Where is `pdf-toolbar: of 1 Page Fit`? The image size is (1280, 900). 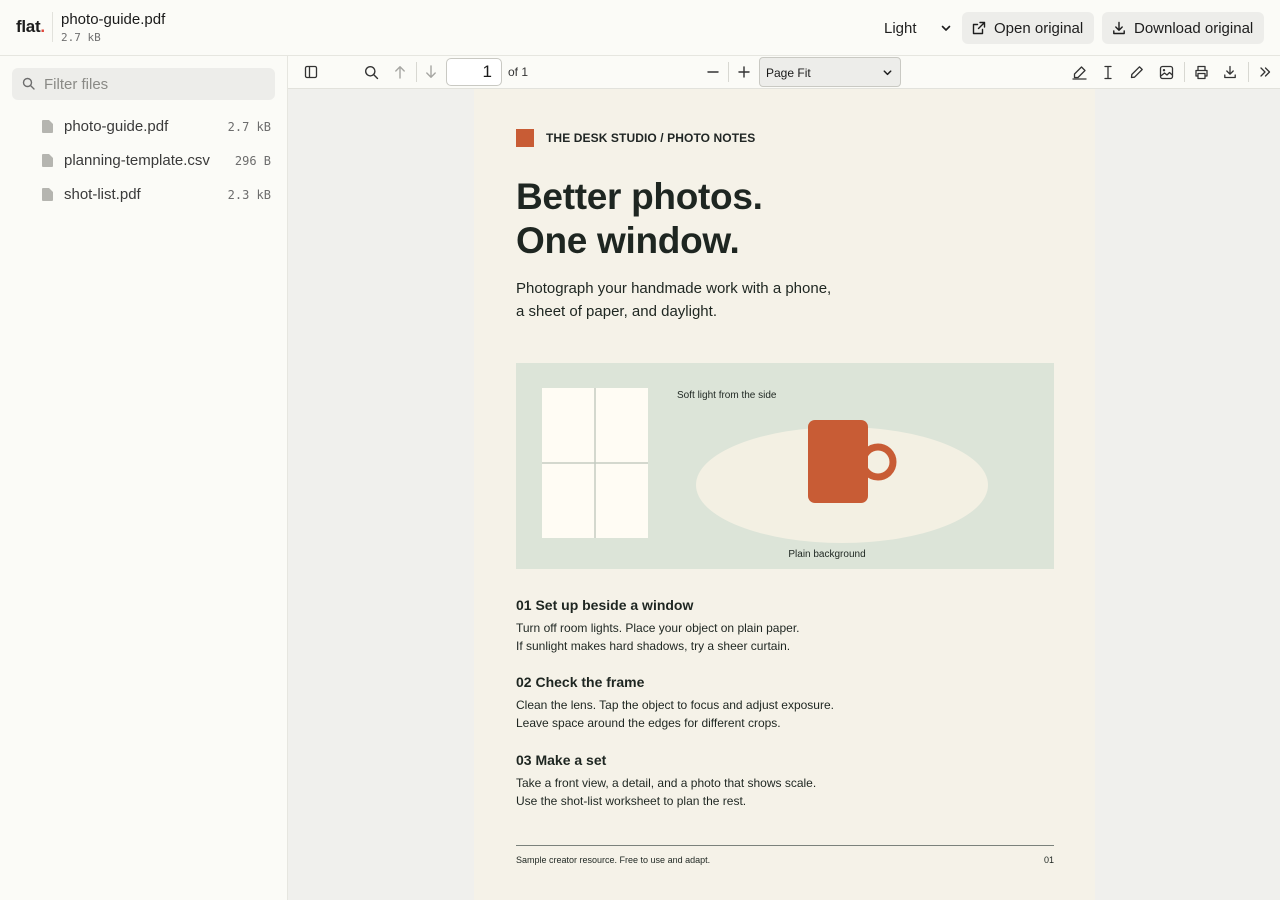 pdf-toolbar: of 1 Page Fit is located at coordinates (784, 72).